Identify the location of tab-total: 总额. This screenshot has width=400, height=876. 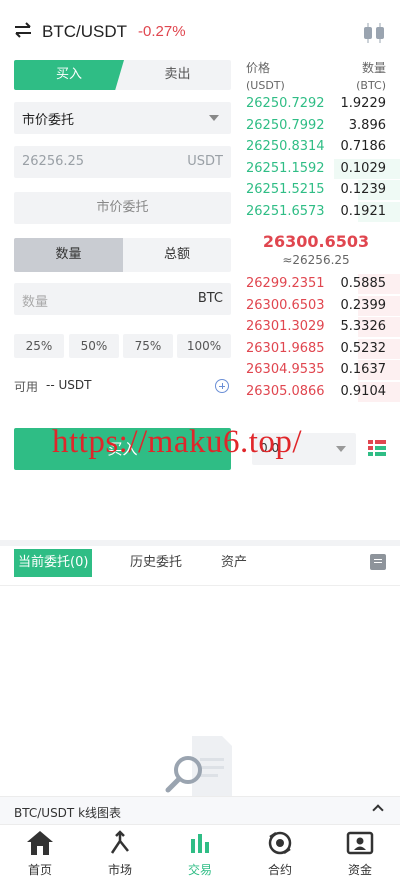
(177, 255).